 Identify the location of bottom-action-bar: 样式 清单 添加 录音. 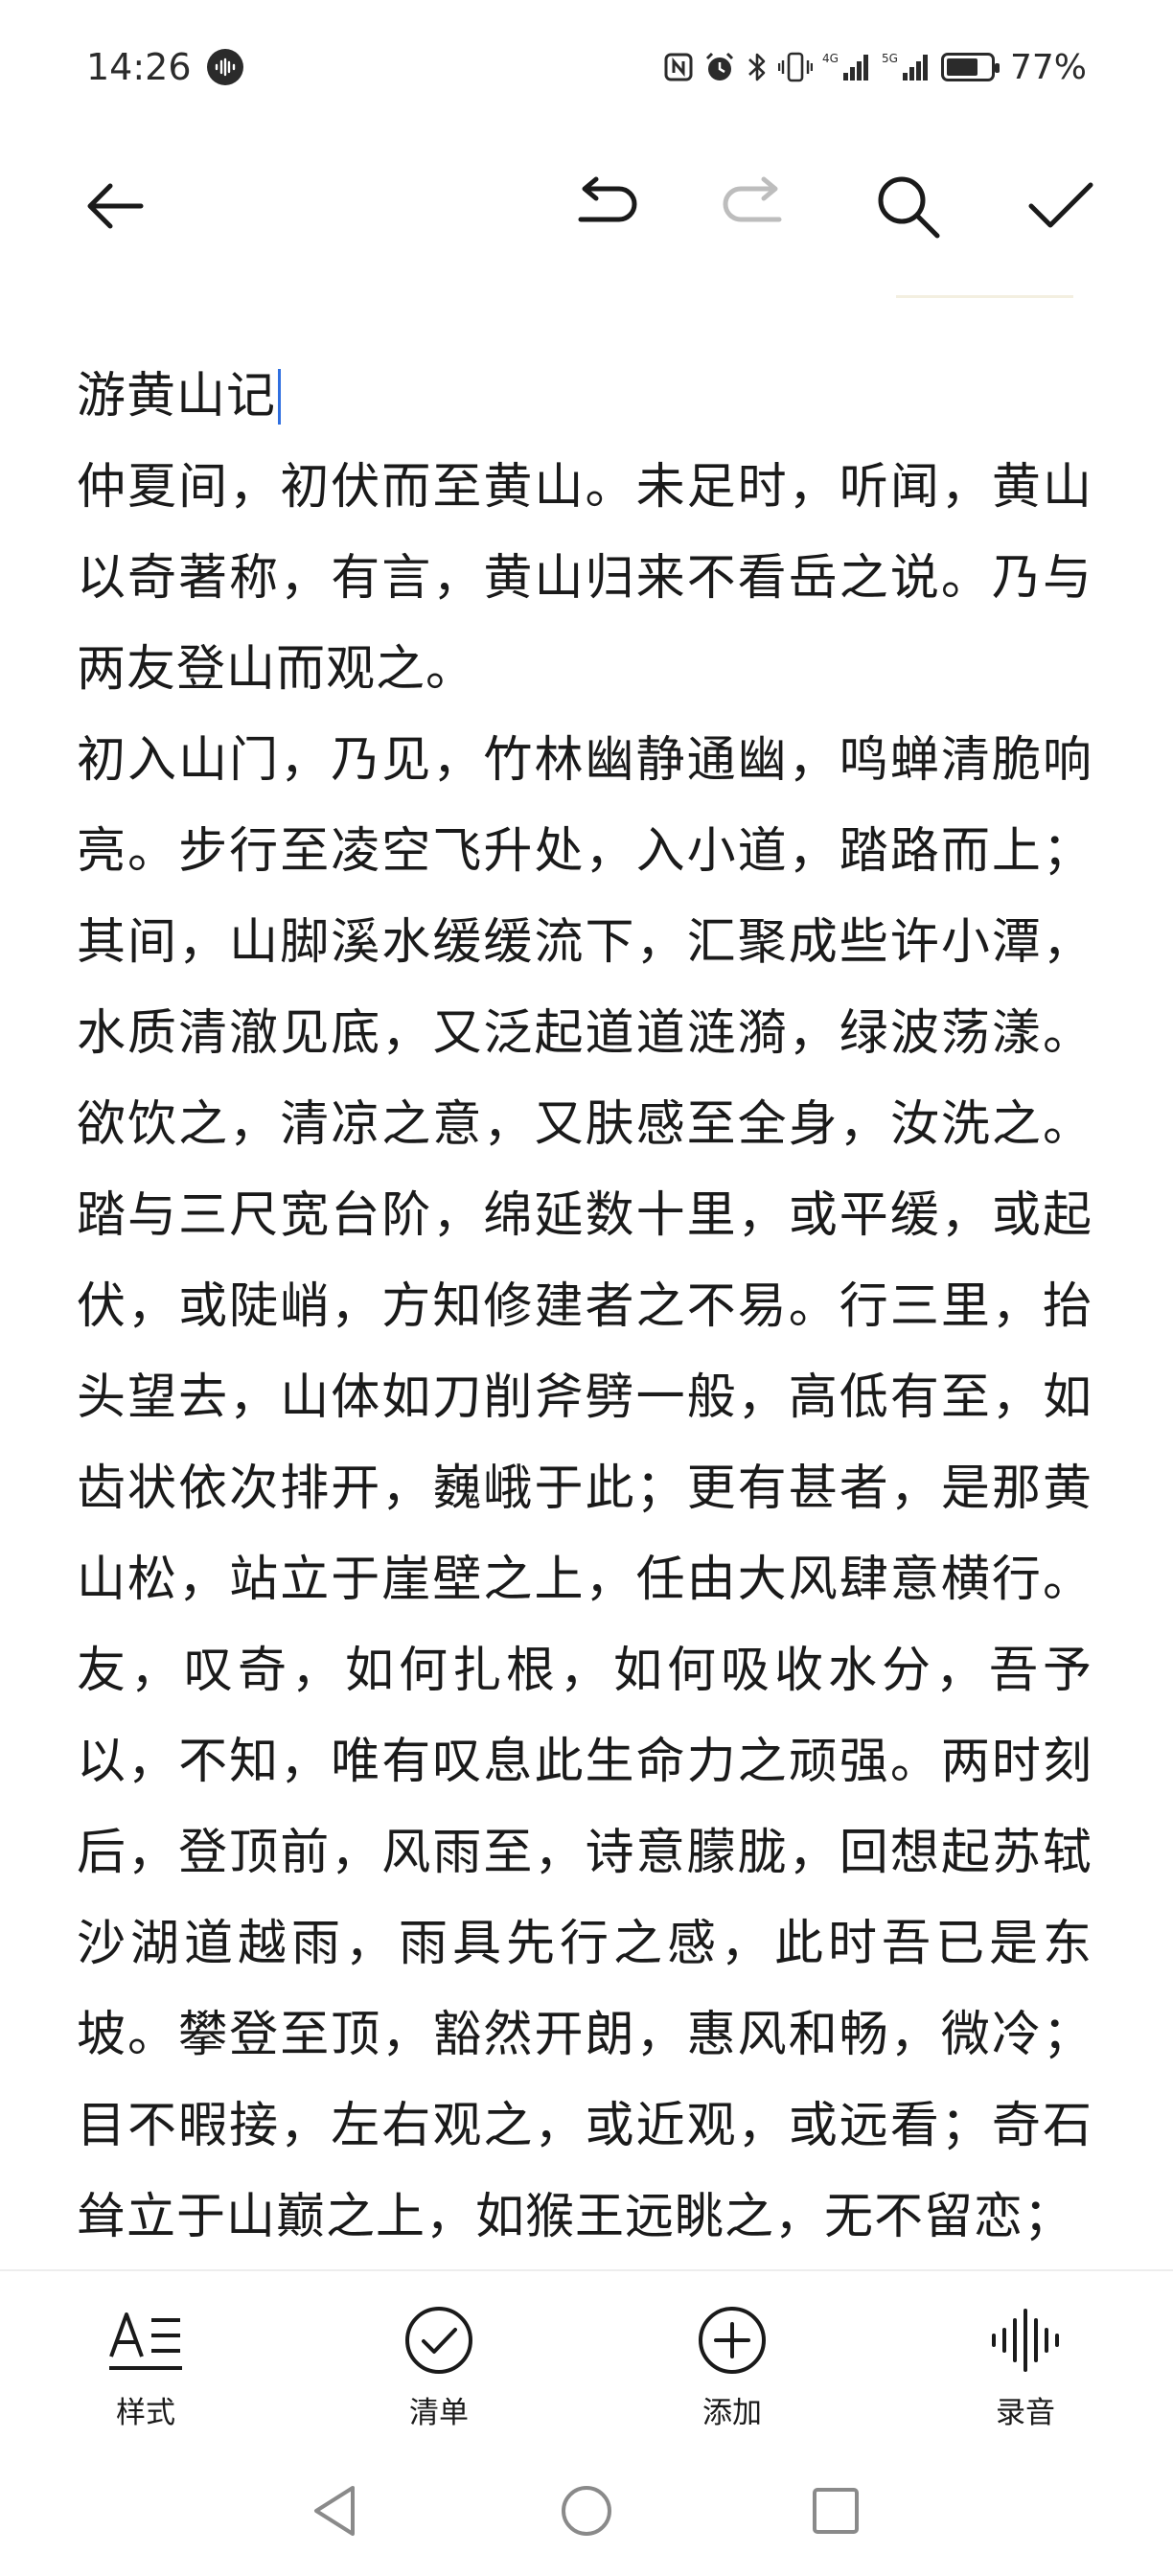
(586, 2357).